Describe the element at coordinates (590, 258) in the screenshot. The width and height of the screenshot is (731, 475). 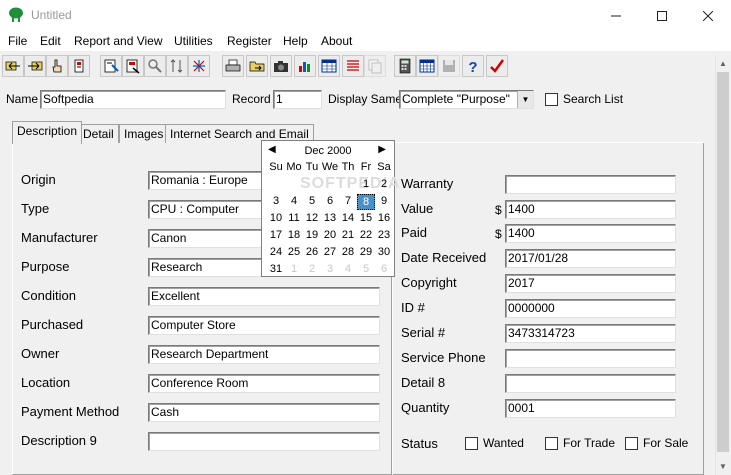
I see `date-received-field: 2017/01/28` at that location.